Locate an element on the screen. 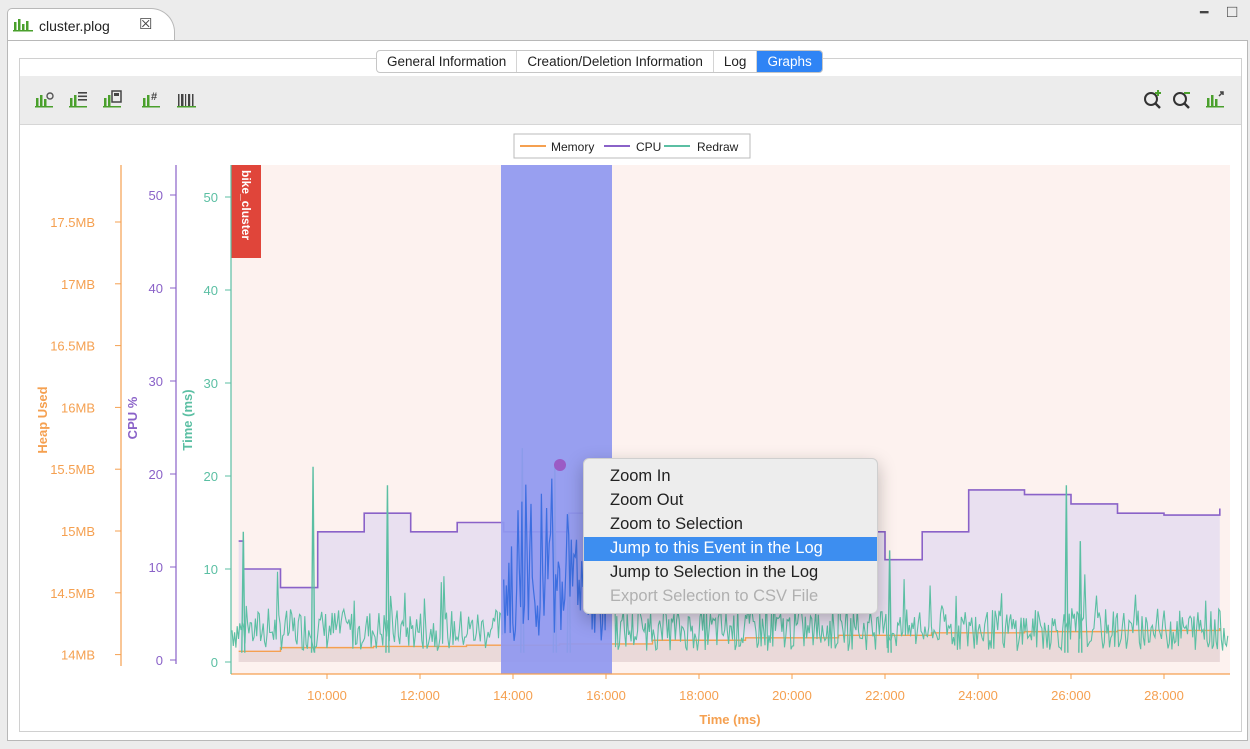 This screenshot has width=1250, height=749. chart-legend: Memory CPU Redraw is located at coordinates (632, 146).